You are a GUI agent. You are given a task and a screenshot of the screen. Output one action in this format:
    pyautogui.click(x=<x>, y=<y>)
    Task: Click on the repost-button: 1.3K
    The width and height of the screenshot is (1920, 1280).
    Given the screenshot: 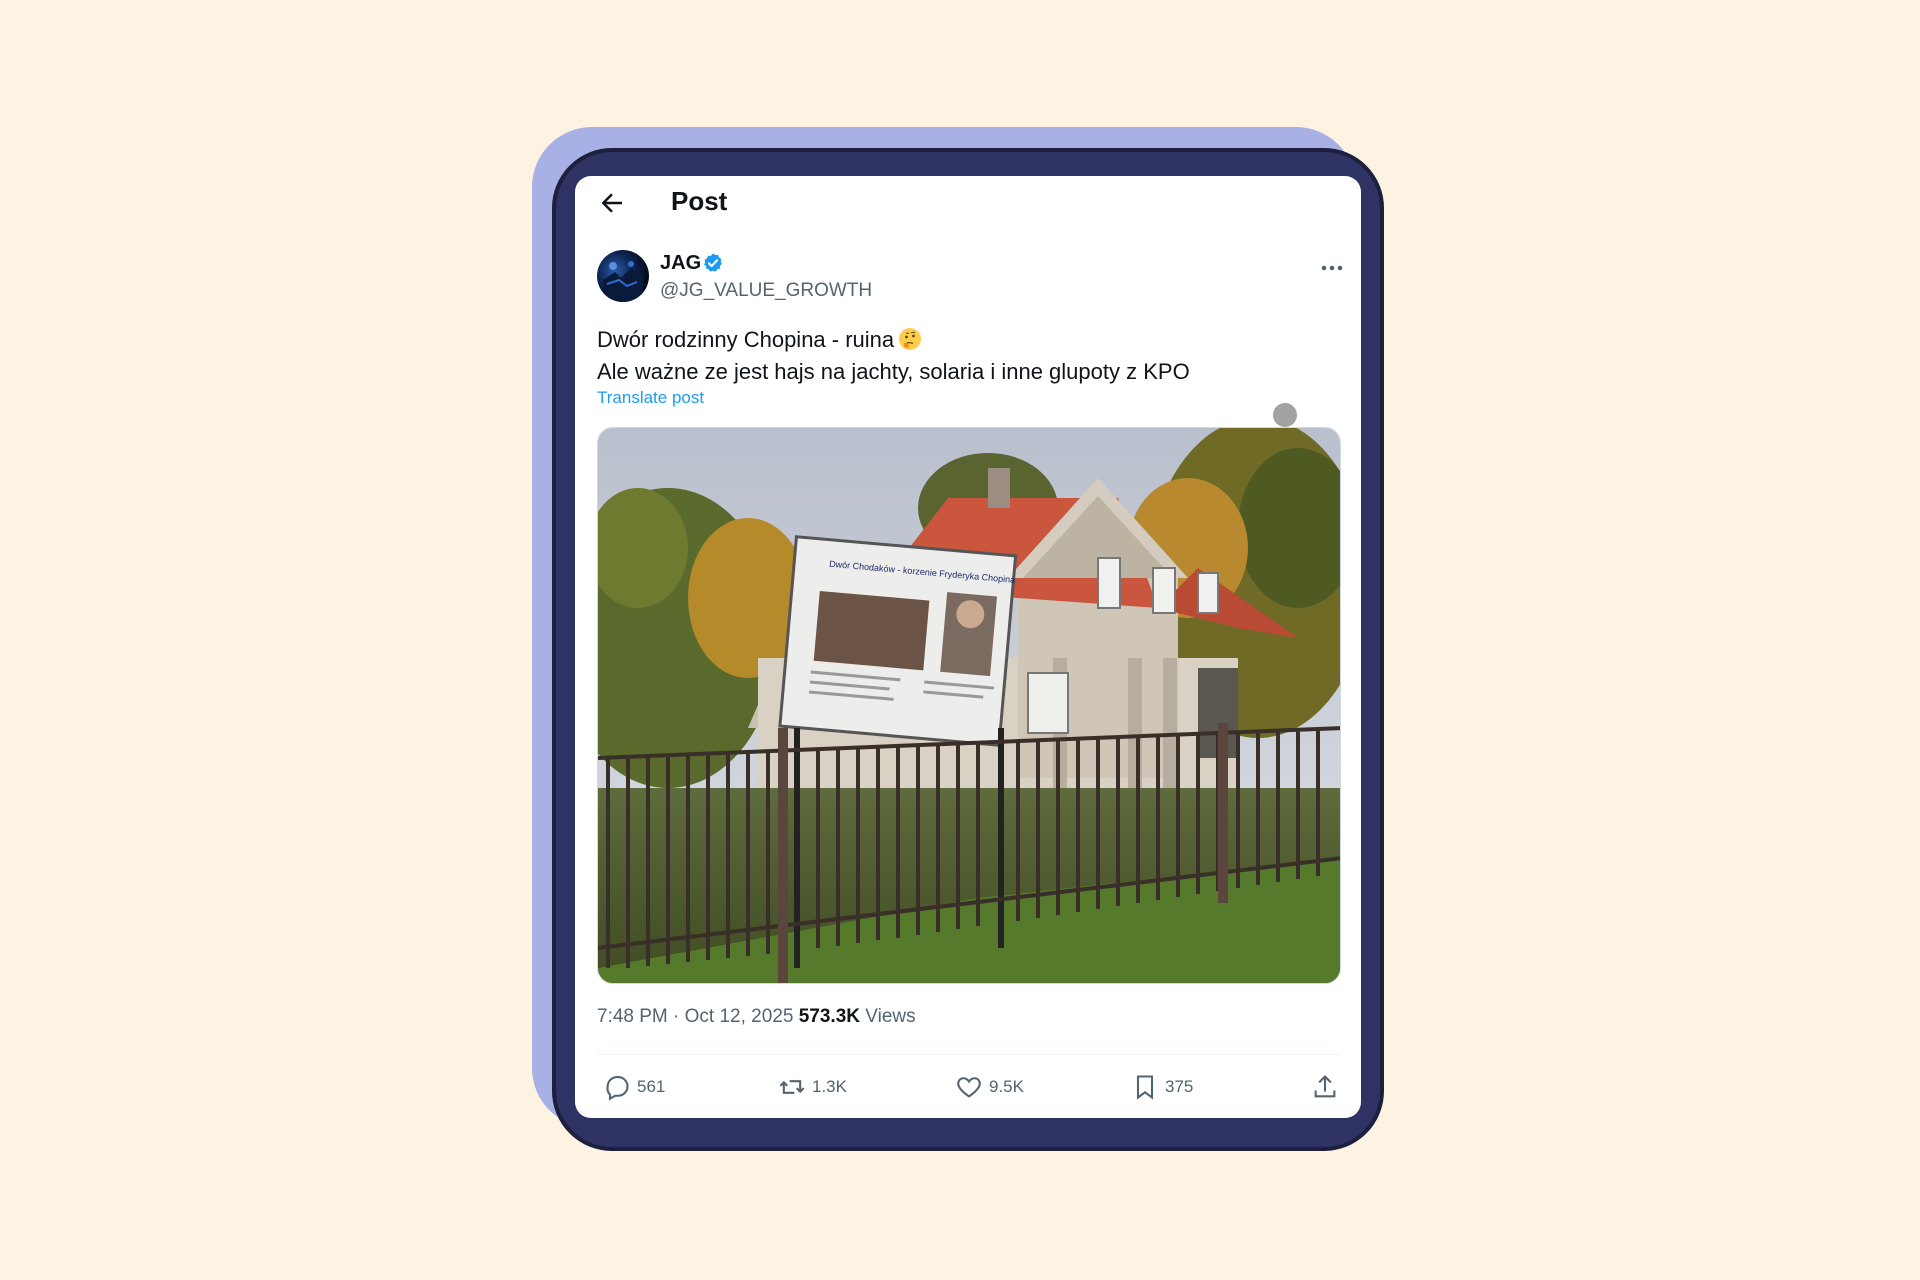 What is the action you would take?
    pyautogui.click(x=812, y=1087)
    